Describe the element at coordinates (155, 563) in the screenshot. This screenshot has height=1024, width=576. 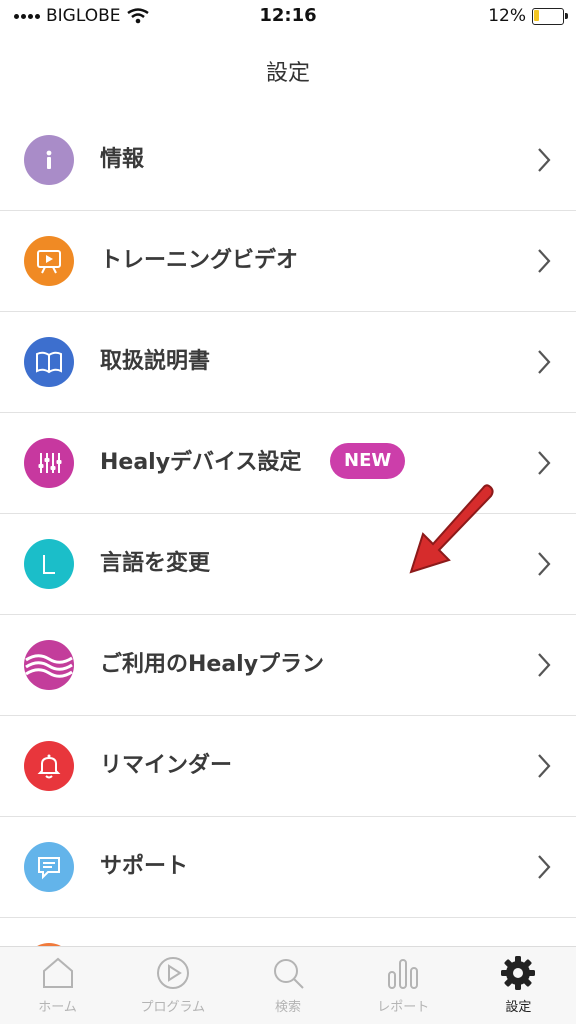
I see `menu-item-label: 言語を変更` at that location.